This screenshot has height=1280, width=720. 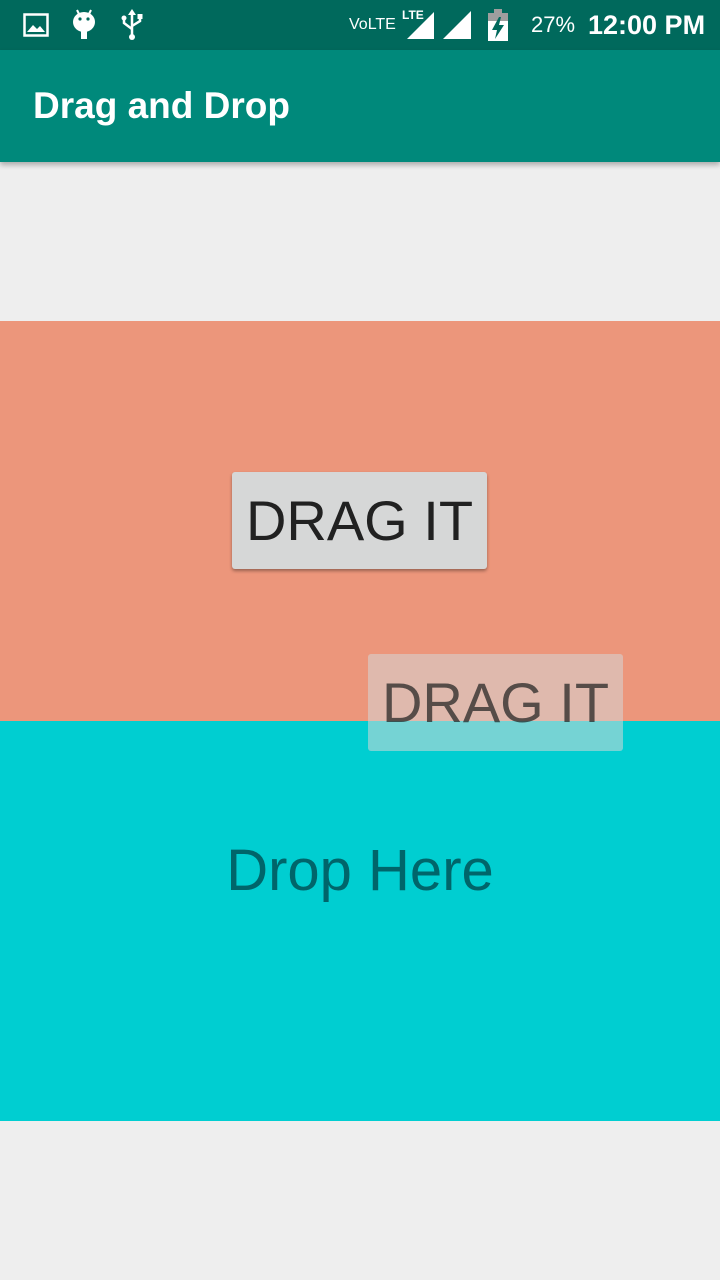 I want to click on app-bar: Drag and Drop, so click(x=360, y=106).